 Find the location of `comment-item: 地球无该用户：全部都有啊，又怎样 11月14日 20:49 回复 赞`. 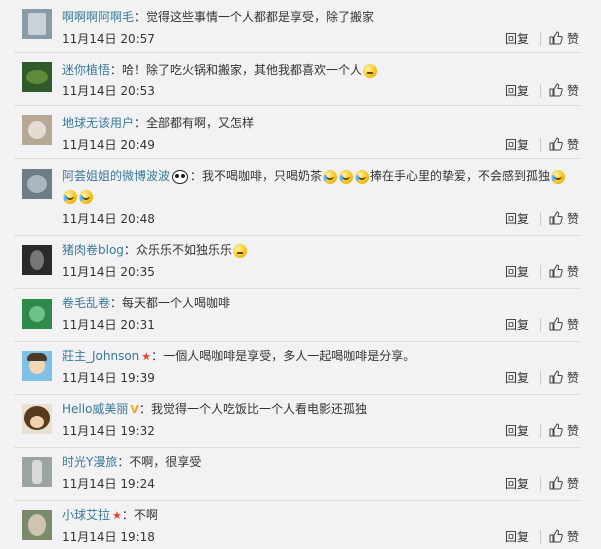

comment-item: 地球无该用户：全部都有啊，又怎样 11月14日 20:49 回复 赞 is located at coordinates (297, 132).